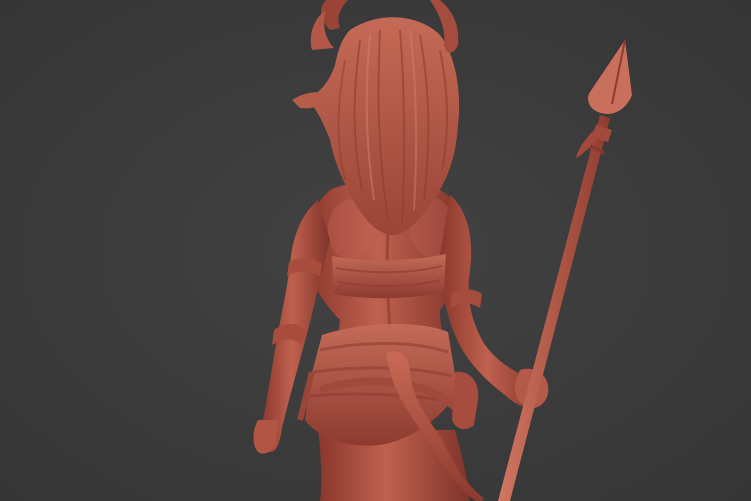 The image size is (751, 501). Describe the element at coordinates (389, 276) in the screenshot. I see `chest-wrap` at that location.